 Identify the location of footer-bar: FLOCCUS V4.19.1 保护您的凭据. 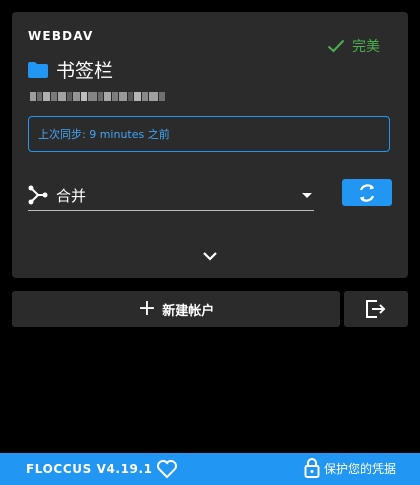
(210, 469).